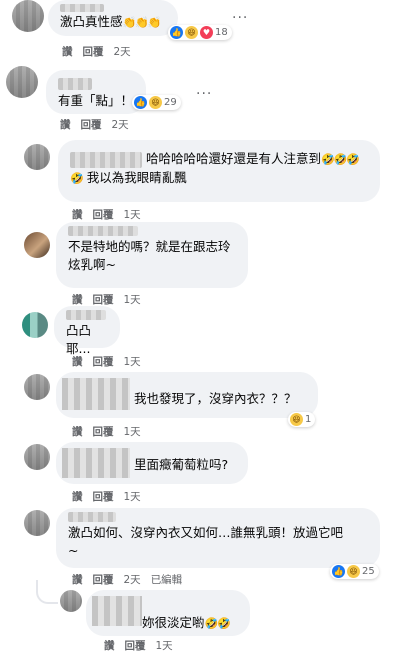 This screenshot has height=658, width=418. What do you see at coordinates (215, 398) in the screenshot?
I see `comment-text: 我也發現了，沒穿內衣？？？` at bounding box center [215, 398].